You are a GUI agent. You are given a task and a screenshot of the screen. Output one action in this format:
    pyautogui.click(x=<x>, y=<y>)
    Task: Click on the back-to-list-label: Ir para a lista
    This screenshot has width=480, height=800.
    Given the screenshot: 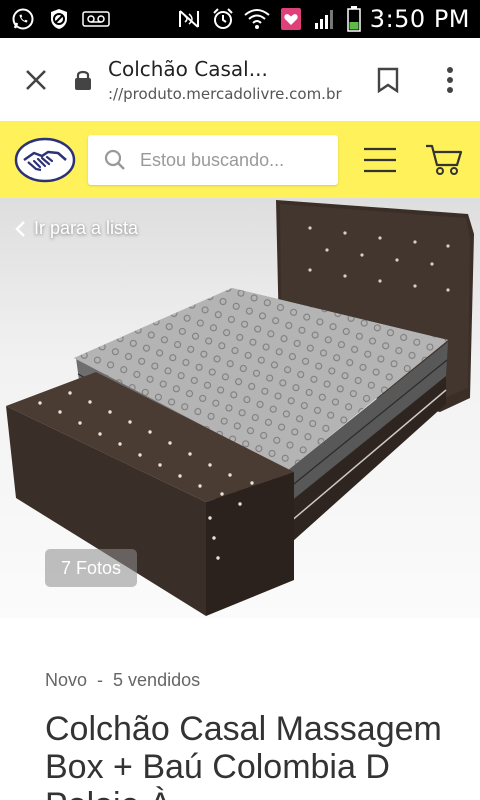 What is the action you would take?
    pyautogui.click(x=86, y=228)
    